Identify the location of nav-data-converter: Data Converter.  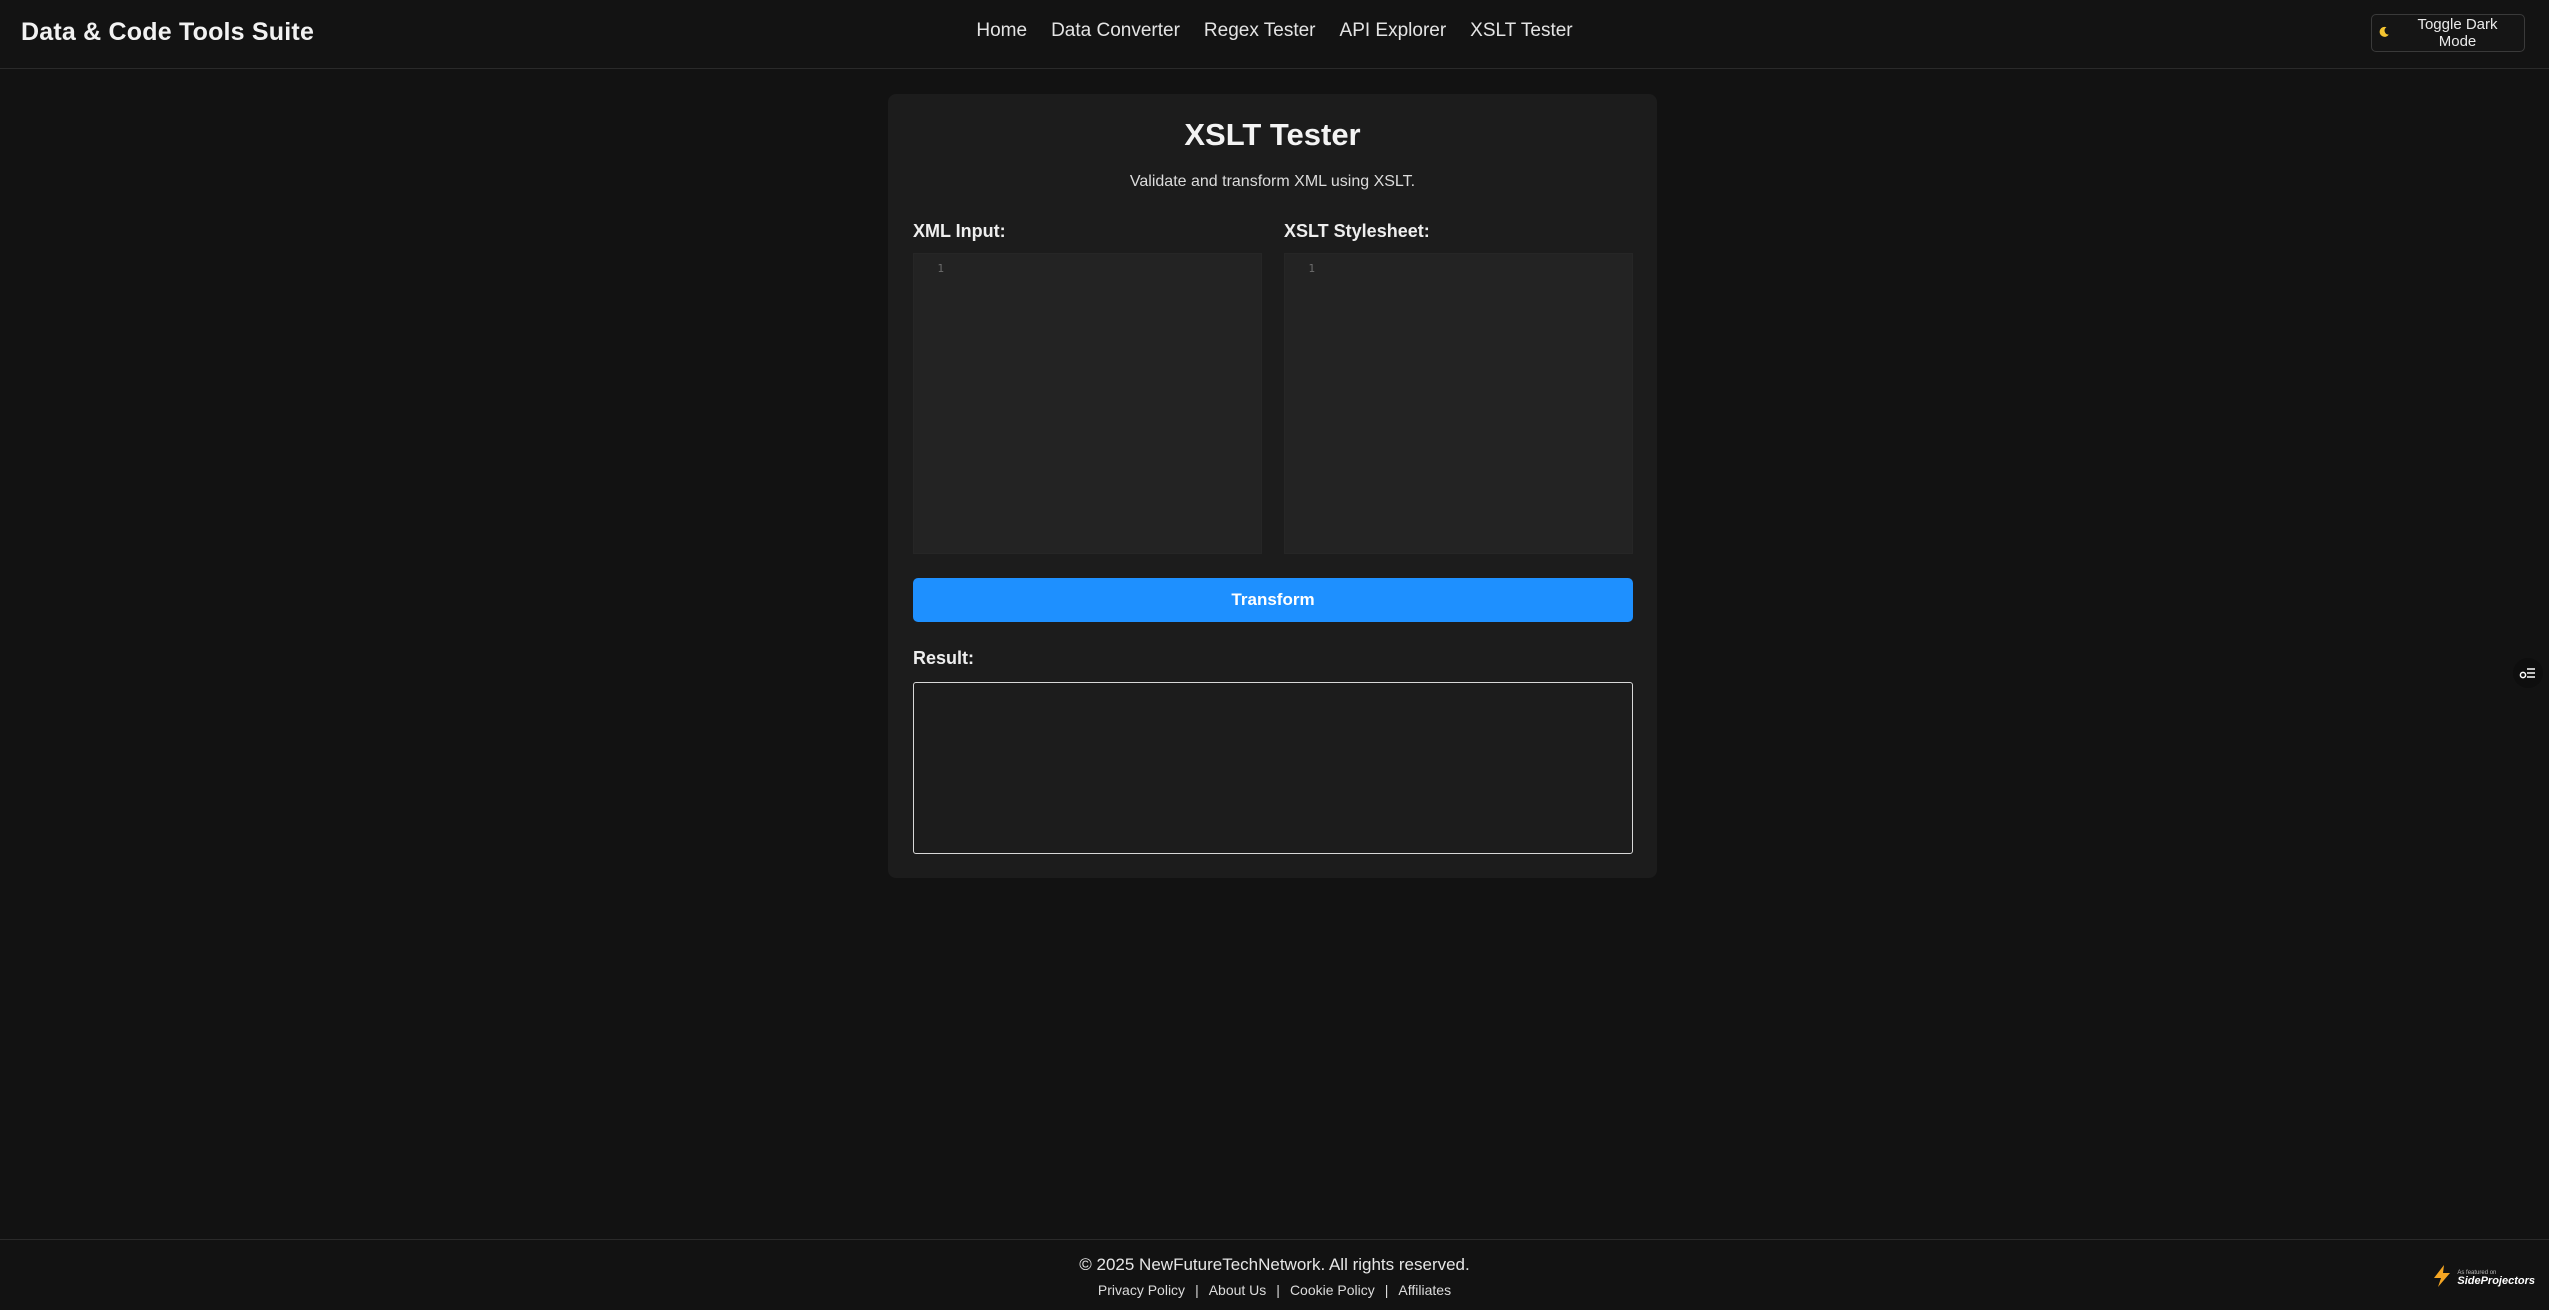
(1115, 31).